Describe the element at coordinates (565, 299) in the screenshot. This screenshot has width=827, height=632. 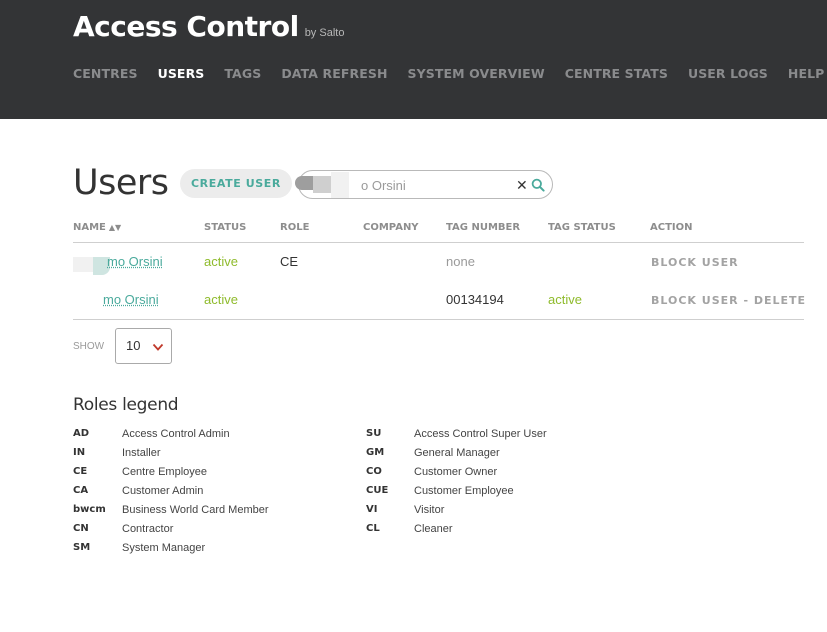
I see `tag-status: active` at that location.